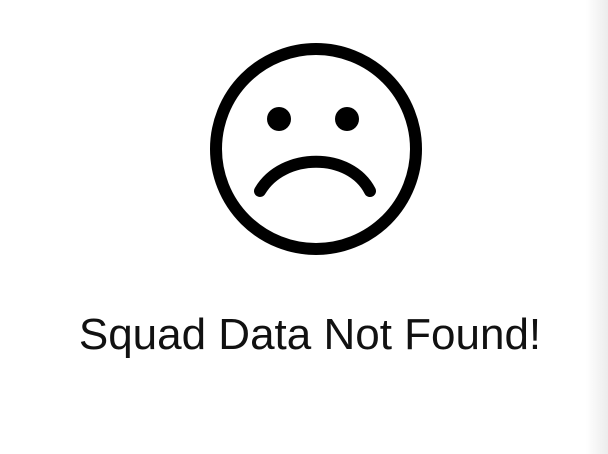  What do you see at coordinates (310, 334) in the screenshot?
I see `empty-state-message: Squad Data Not Found!` at bounding box center [310, 334].